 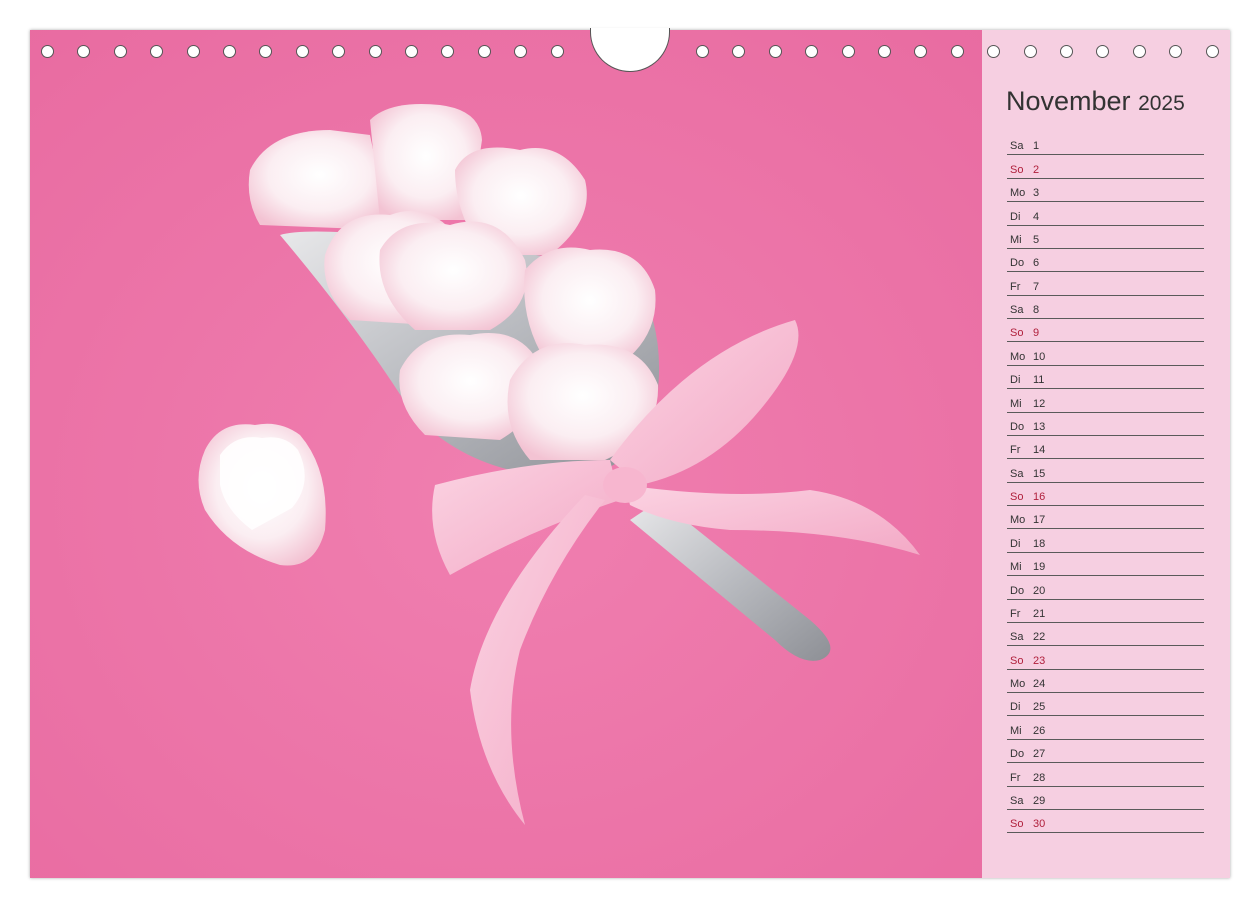 I want to click on day-row: Di 11, so click(x=1105, y=378).